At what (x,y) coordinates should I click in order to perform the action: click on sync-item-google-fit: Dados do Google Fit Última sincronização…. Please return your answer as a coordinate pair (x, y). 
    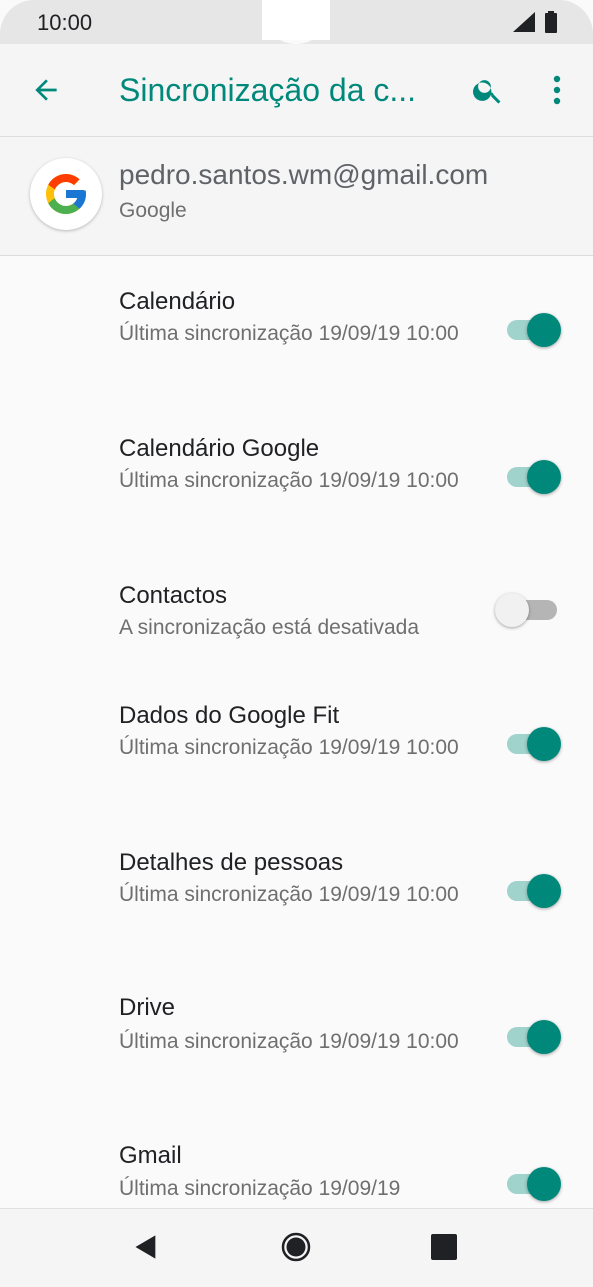
    Looking at the image, I should click on (296, 743).